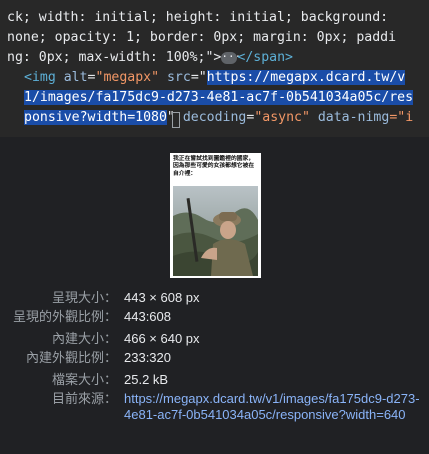  Describe the element at coordinates (198, 77) in the screenshot. I see `src-quote: ="` at that location.